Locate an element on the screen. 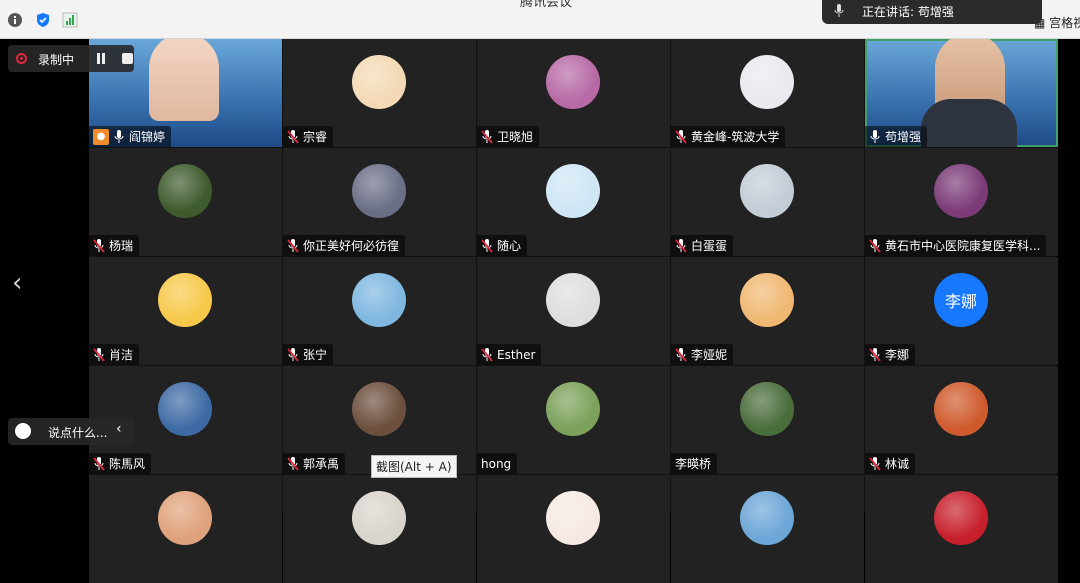 This screenshot has height=583, width=1080. participant-name: hong is located at coordinates (496, 463).